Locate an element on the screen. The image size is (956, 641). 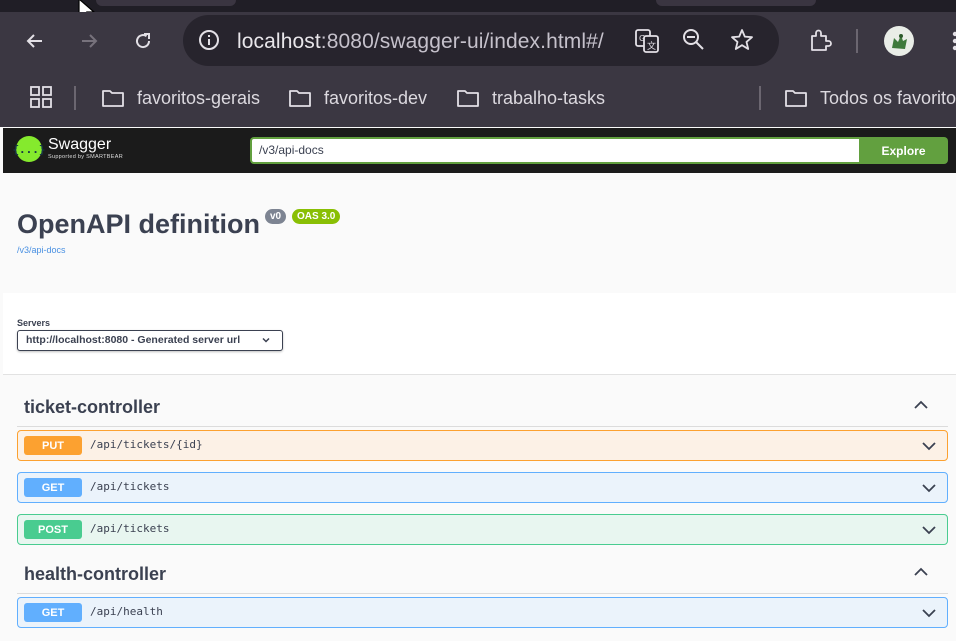
operation-path: /api/tickets/{id} is located at coordinates (146, 444).